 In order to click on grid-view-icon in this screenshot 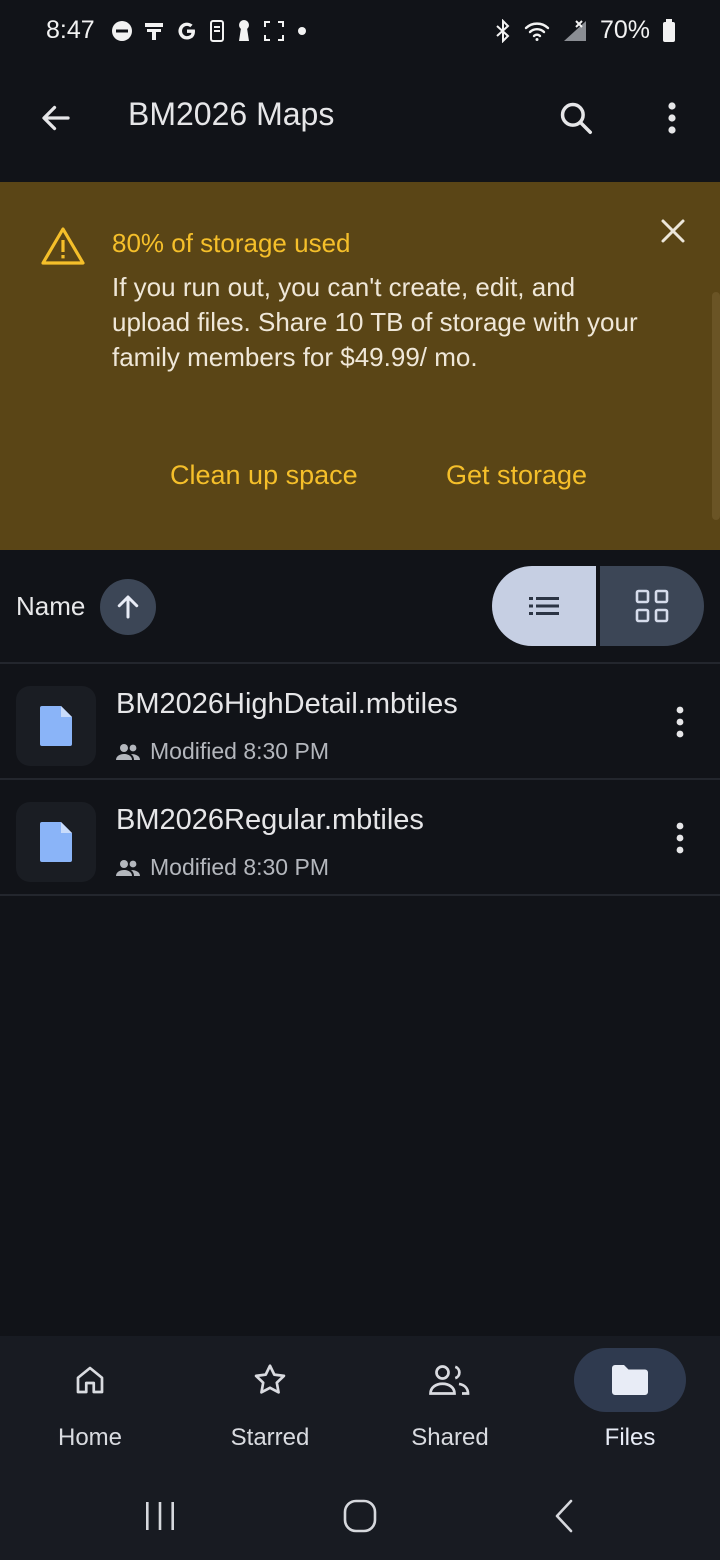, I will do `click(652, 606)`.